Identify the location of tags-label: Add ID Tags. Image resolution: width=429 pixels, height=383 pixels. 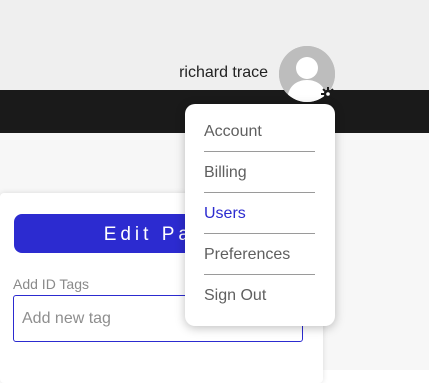
(51, 284).